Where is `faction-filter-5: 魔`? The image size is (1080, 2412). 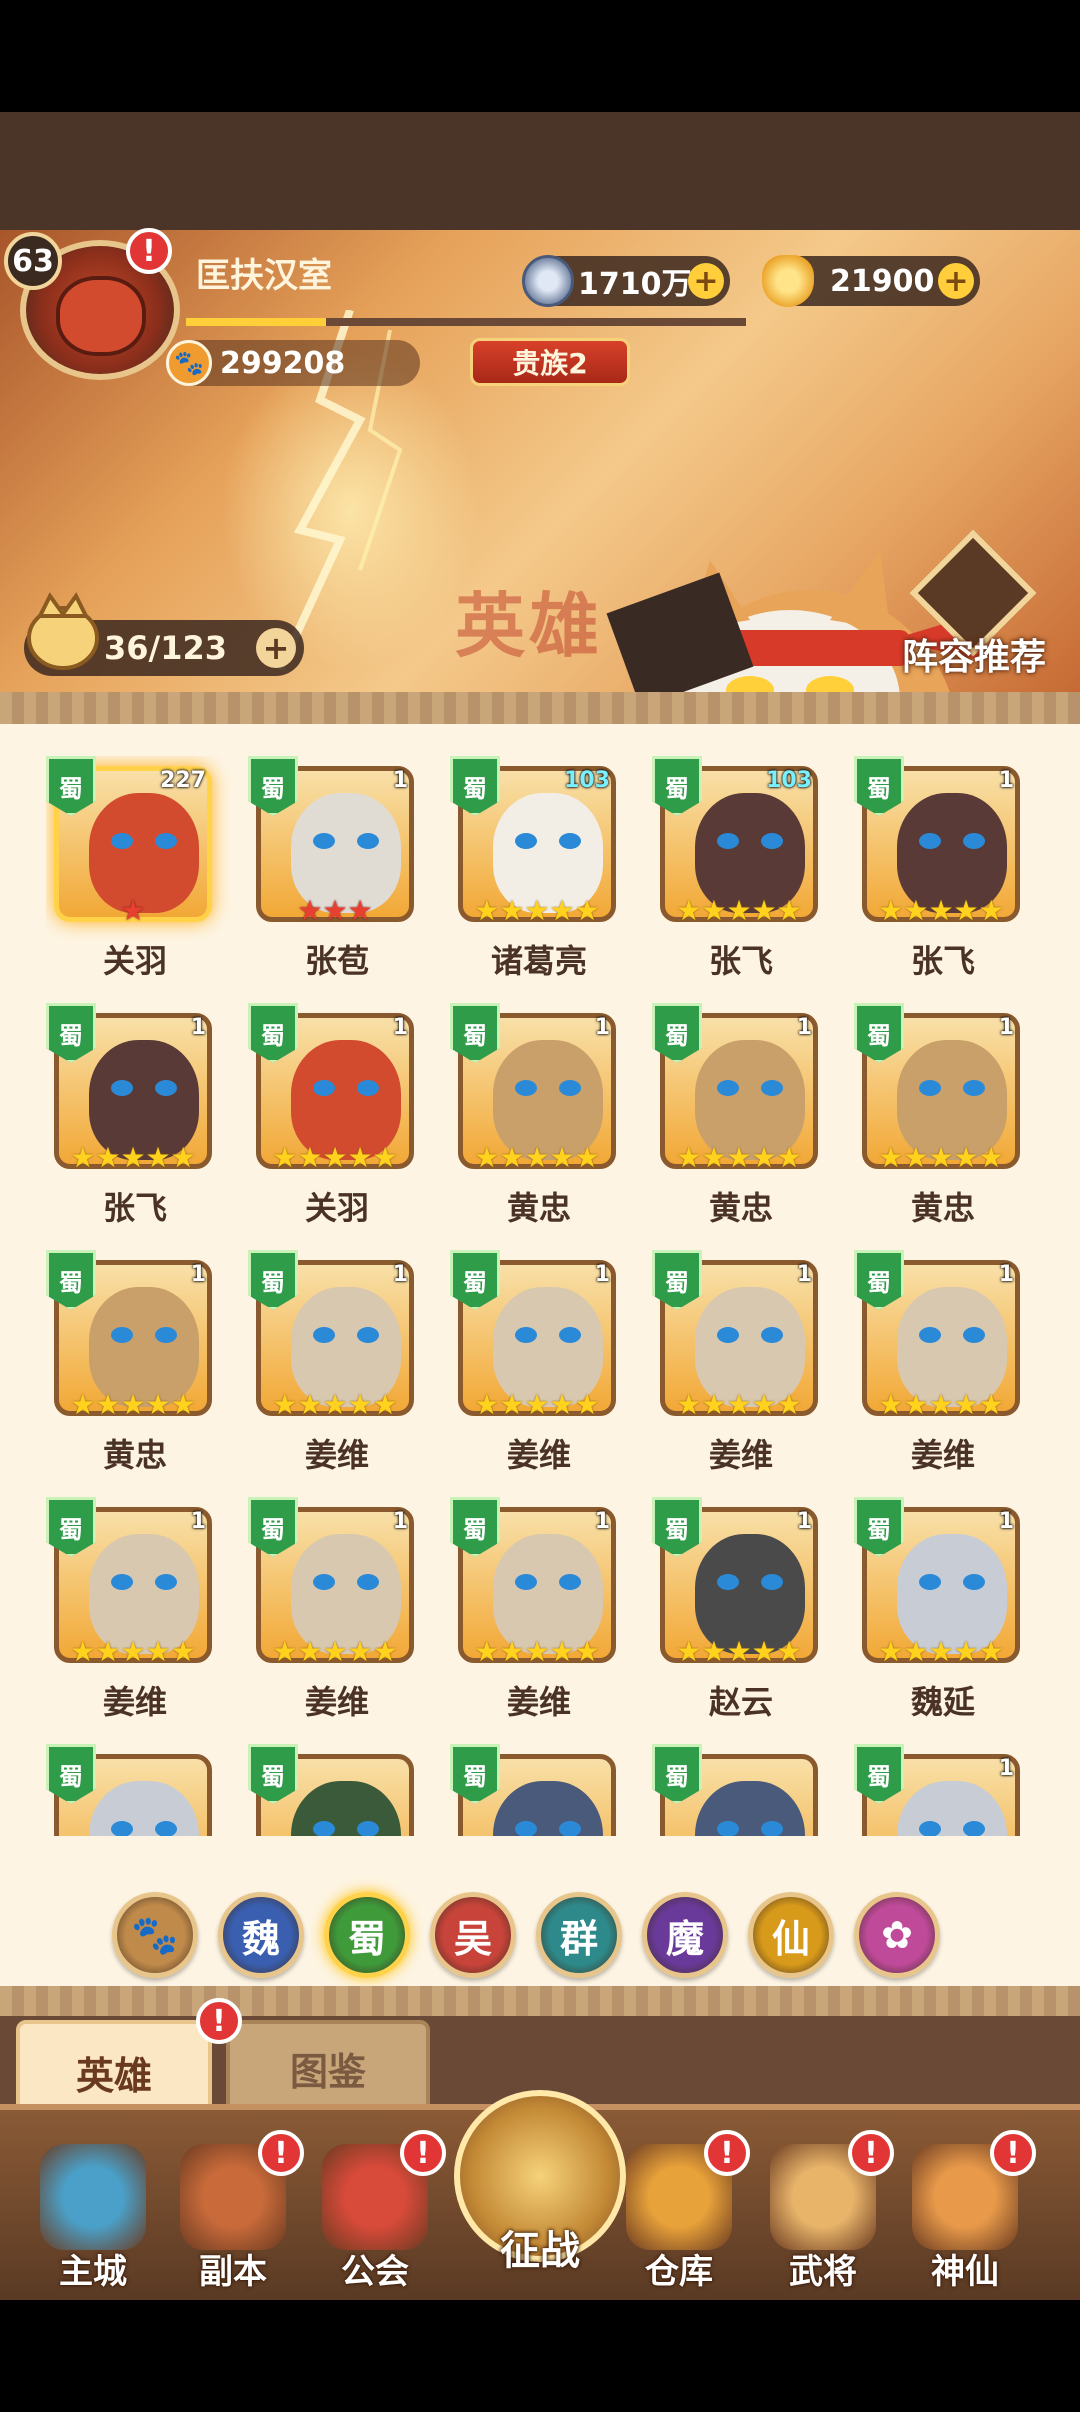
faction-filter-5: 魔 is located at coordinates (685, 1935).